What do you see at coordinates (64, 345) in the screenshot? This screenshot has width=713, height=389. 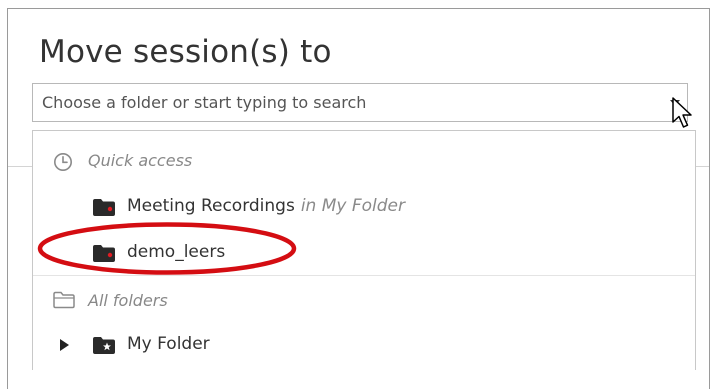 I see `triangle-right-icon` at bounding box center [64, 345].